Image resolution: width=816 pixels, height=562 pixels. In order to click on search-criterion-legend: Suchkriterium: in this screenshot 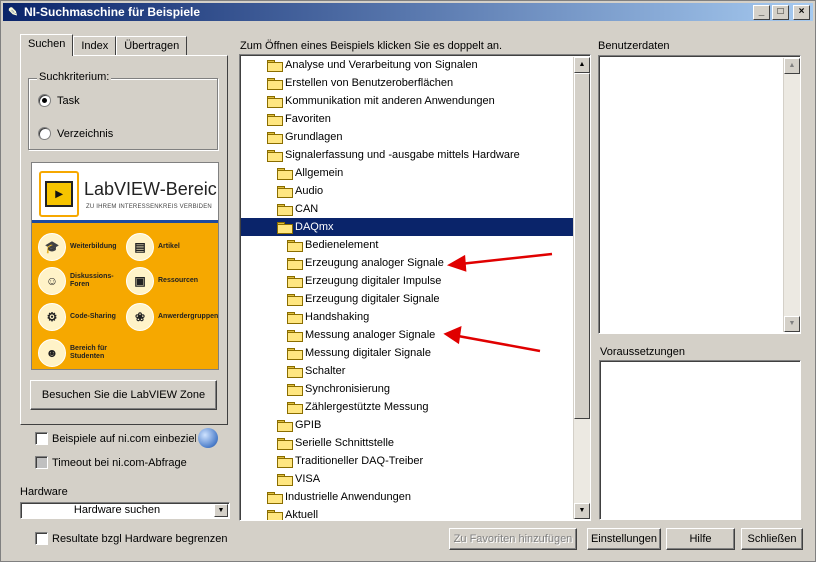, I will do `click(74, 77)`.